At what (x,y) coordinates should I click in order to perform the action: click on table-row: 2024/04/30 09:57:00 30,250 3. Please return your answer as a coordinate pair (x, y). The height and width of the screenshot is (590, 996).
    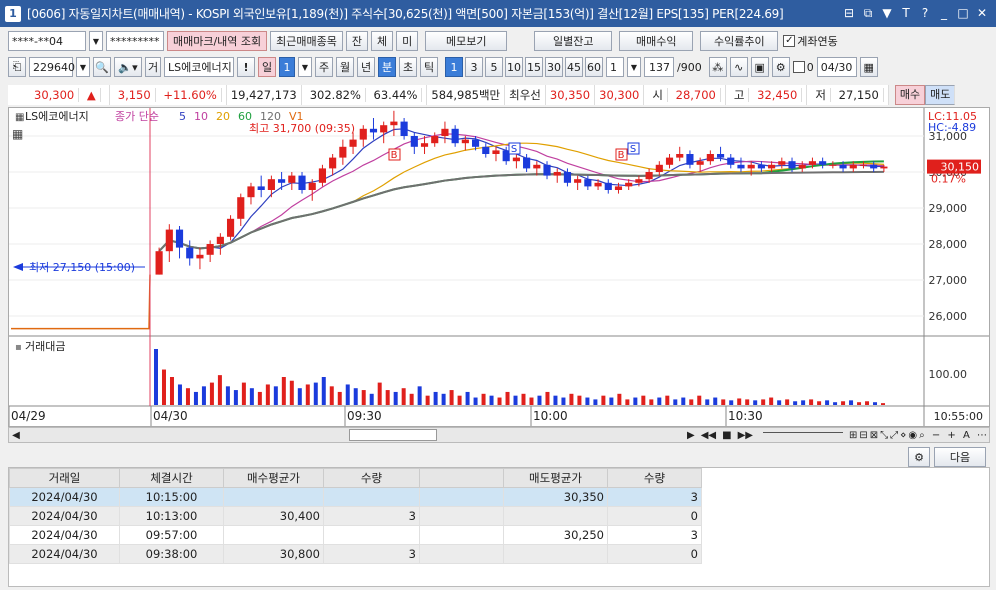
    Looking at the image, I should click on (355, 535).